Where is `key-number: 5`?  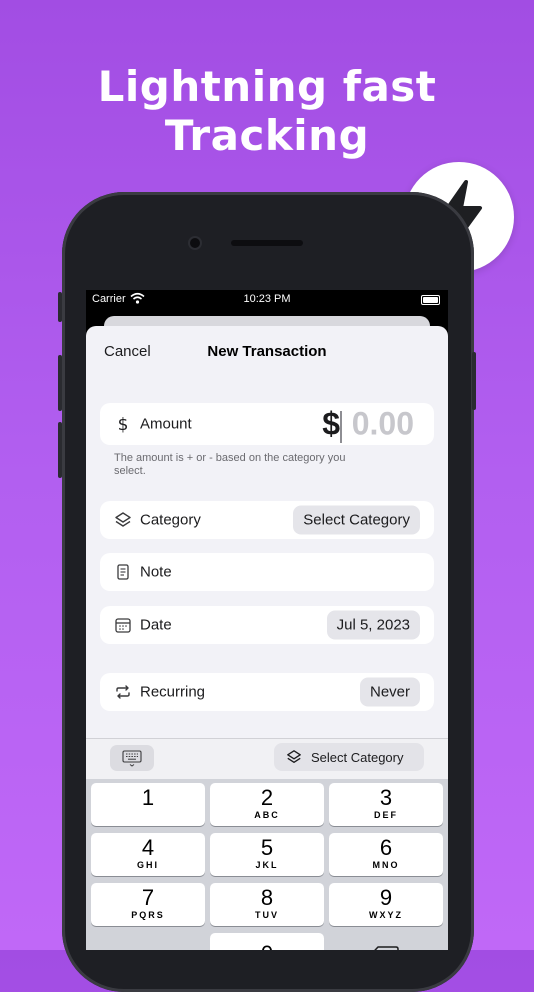
key-number: 5 is located at coordinates (267, 847).